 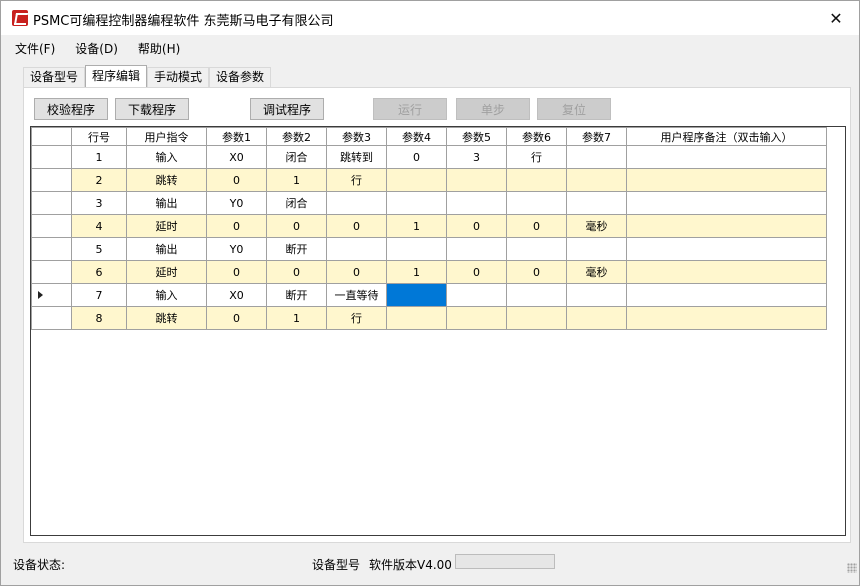 I want to click on tab-program-edit: 程序编辑, so click(x=116, y=76).